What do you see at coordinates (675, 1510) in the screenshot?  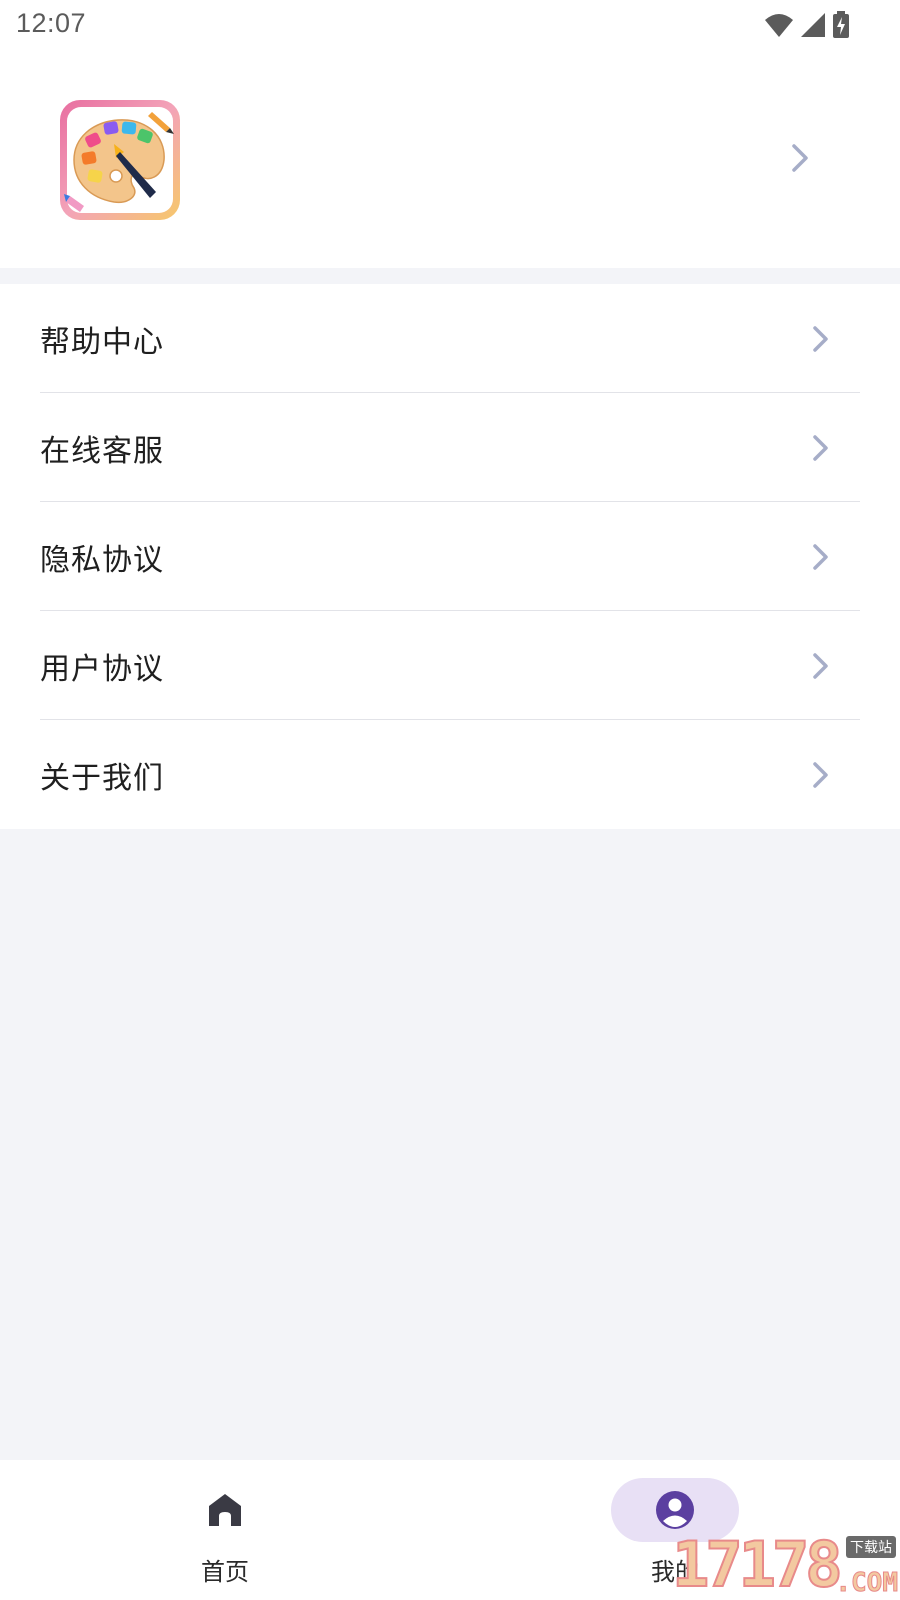 I see `person-icon` at bounding box center [675, 1510].